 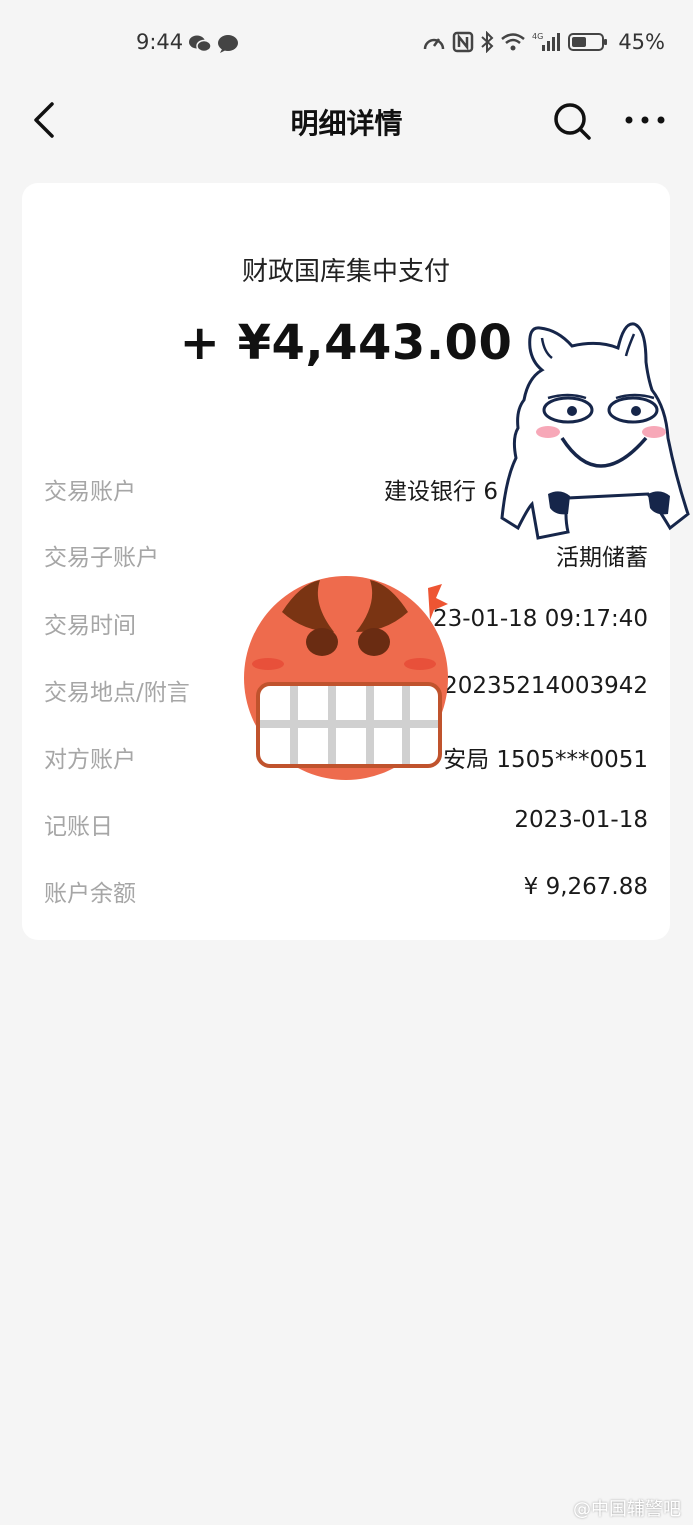 What do you see at coordinates (101, 558) in the screenshot?
I see `detail-label: 交易子账户` at bounding box center [101, 558].